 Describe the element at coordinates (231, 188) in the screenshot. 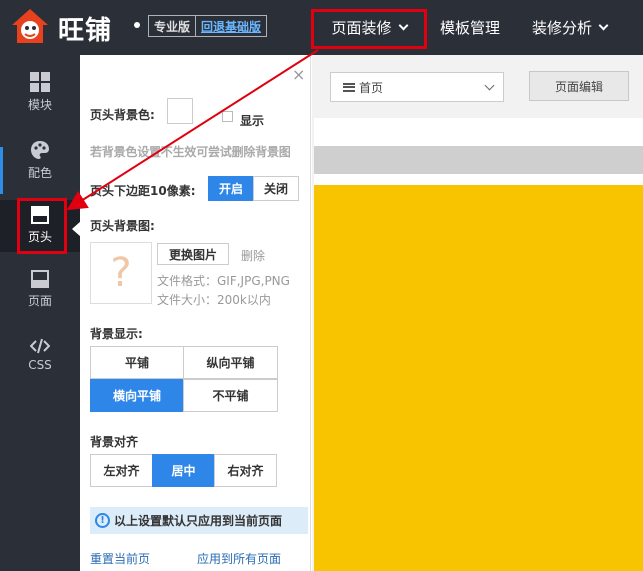

I see `toggle-on-button: 开启` at that location.